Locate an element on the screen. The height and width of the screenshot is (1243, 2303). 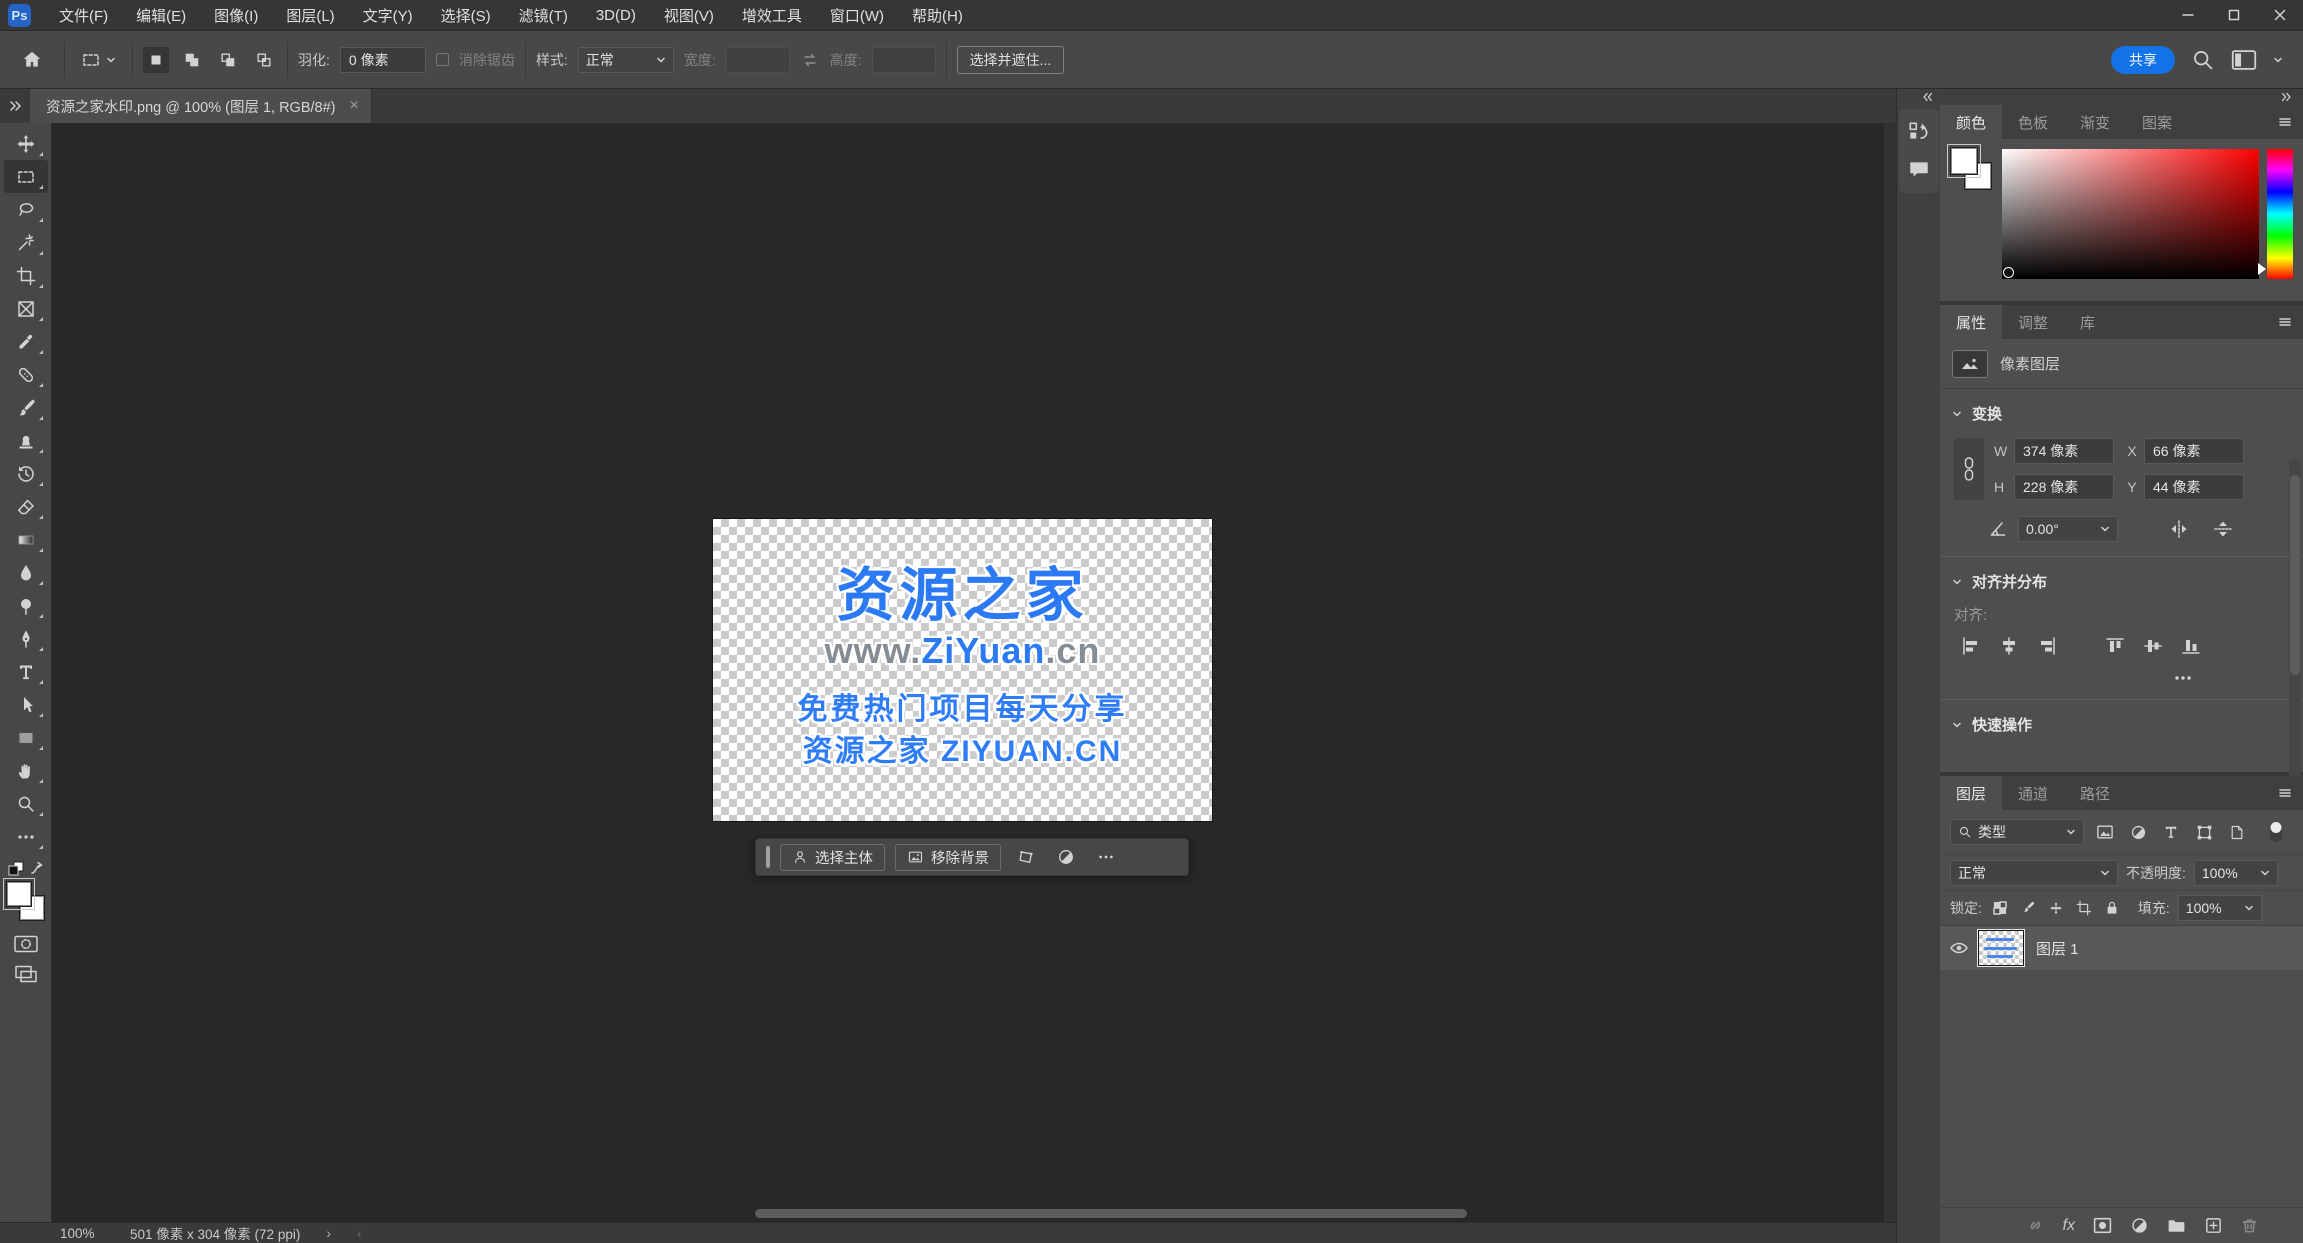
blend-mode-select: 正常 is located at coordinates (2034, 872).